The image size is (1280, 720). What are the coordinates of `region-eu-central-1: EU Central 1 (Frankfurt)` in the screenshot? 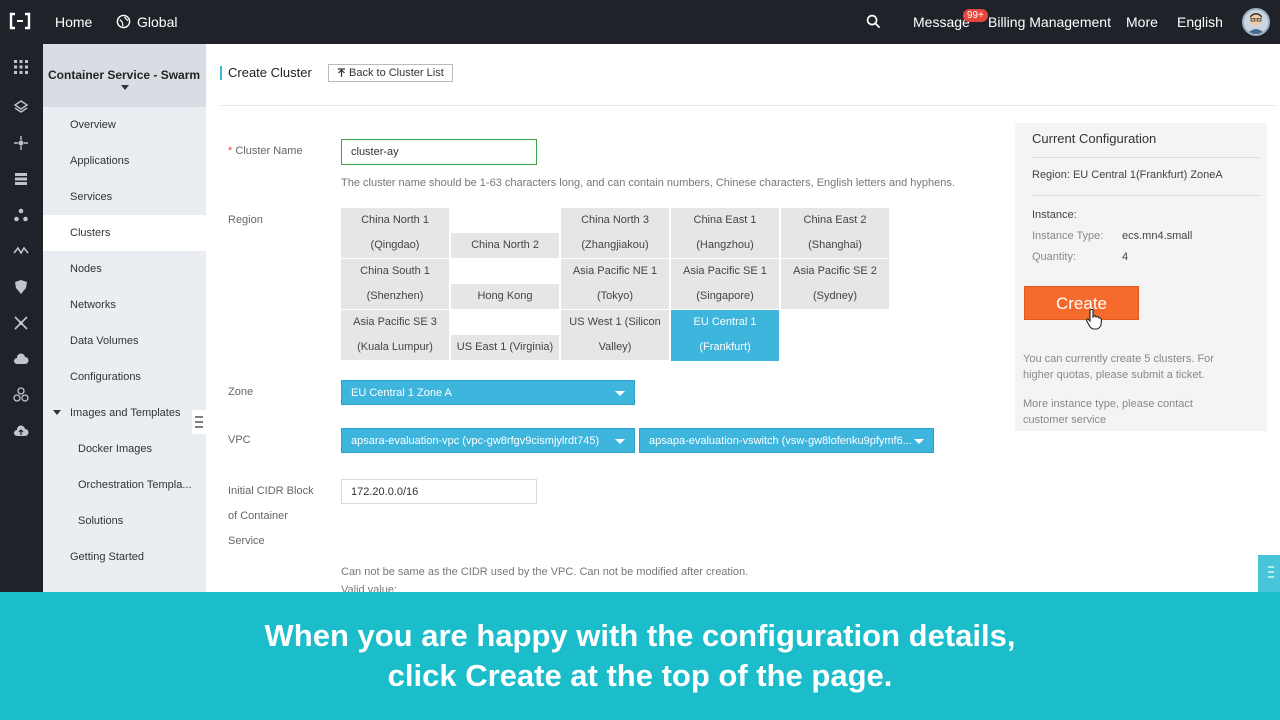 It's located at (725, 335).